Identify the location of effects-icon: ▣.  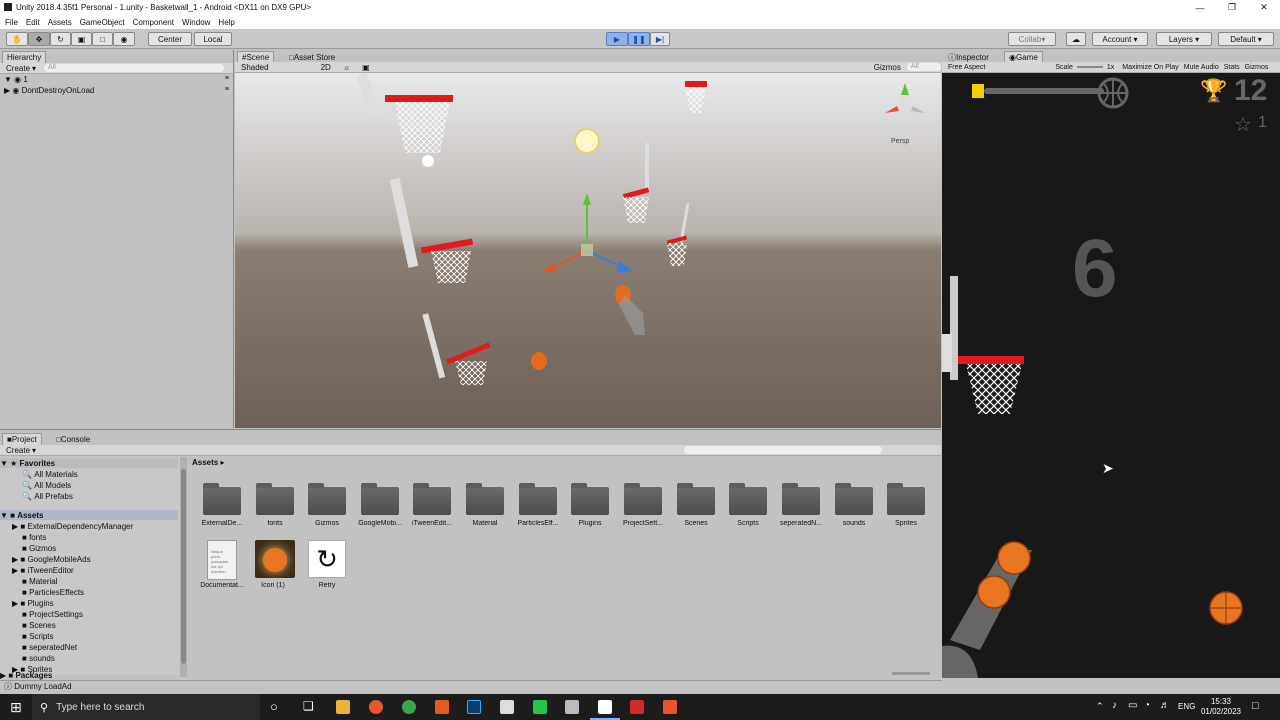
(366, 67).